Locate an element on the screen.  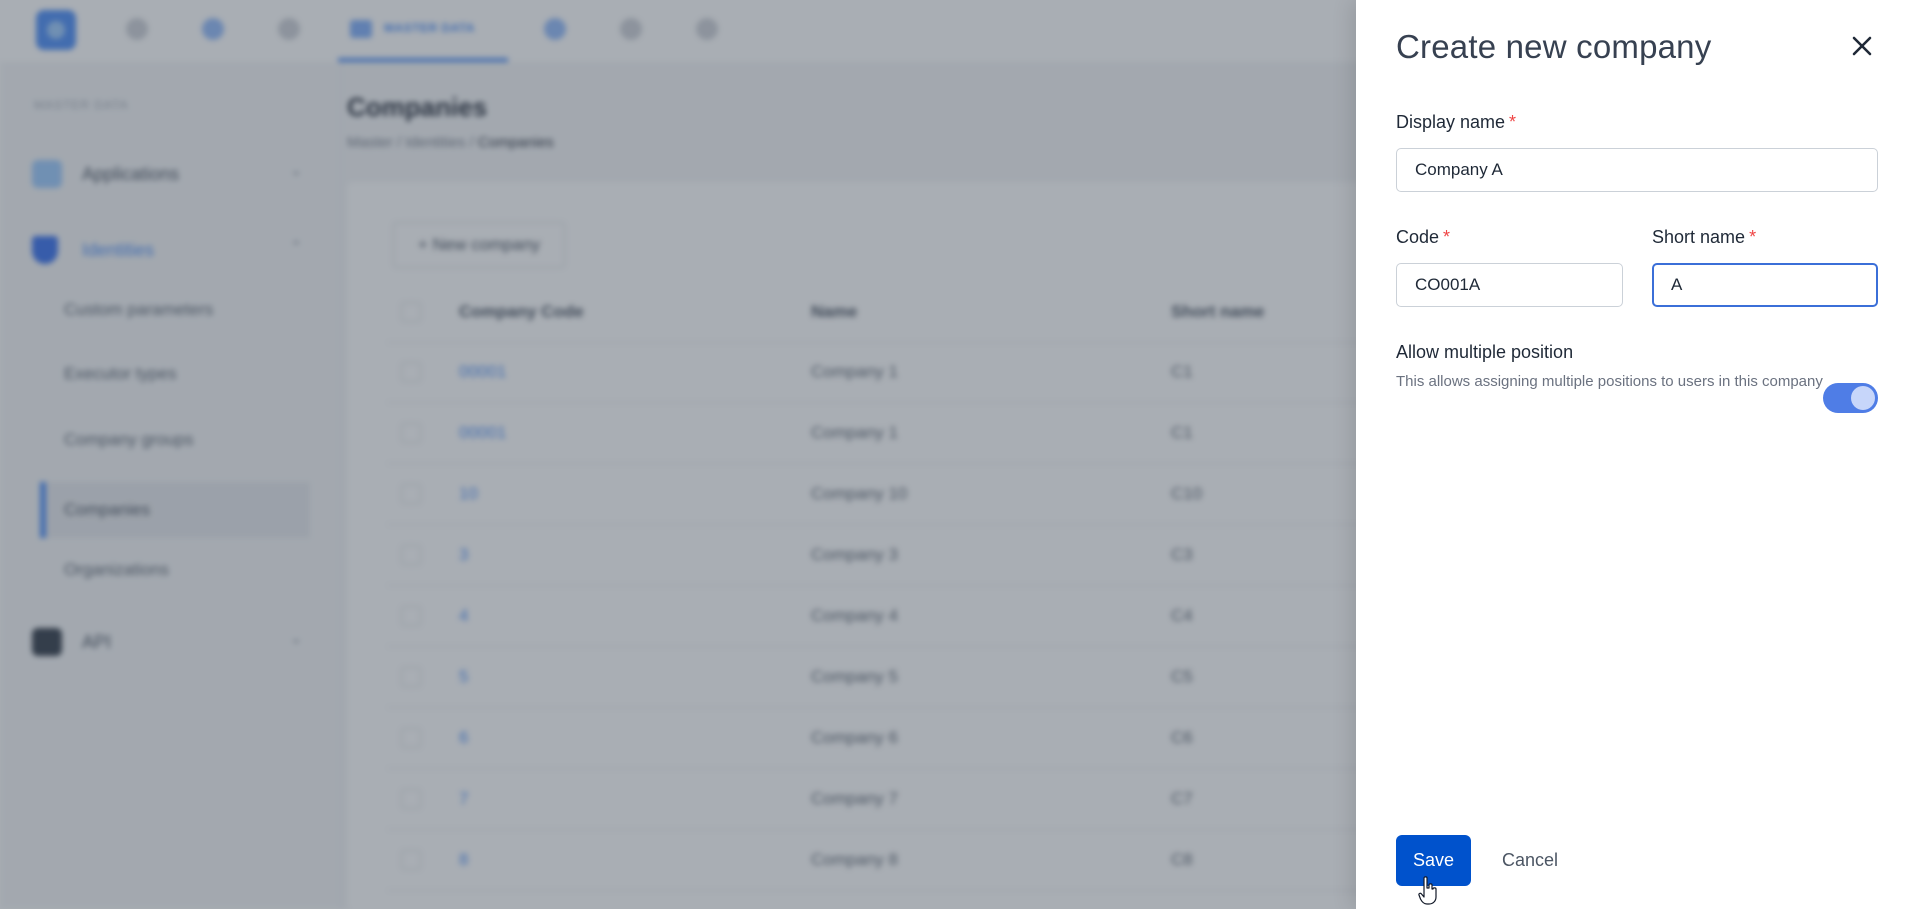
display-name-label-text: Display name is located at coordinates (1451, 122).